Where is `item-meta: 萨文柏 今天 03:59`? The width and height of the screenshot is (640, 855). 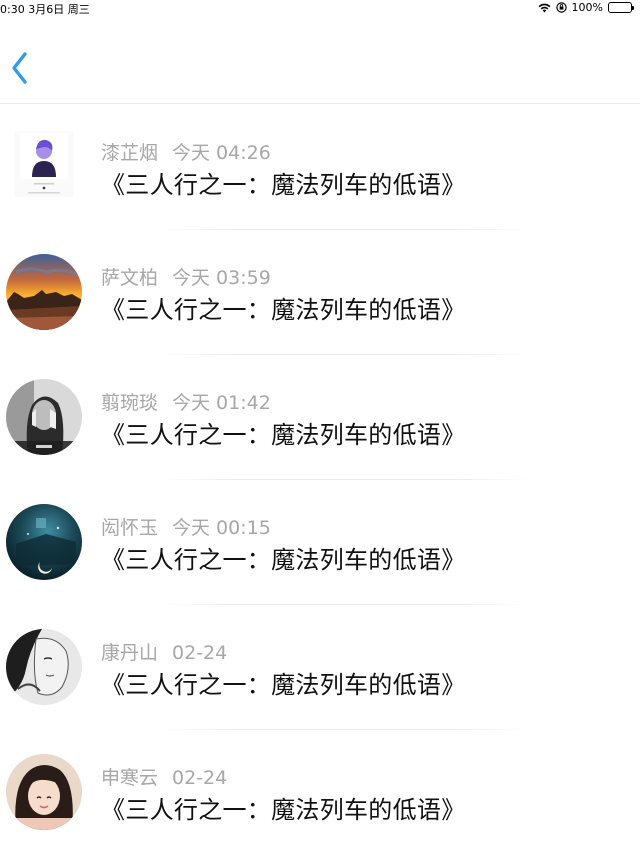 item-meta: 萨文柏 今天 03:59 is located at coordinates (186, 276).